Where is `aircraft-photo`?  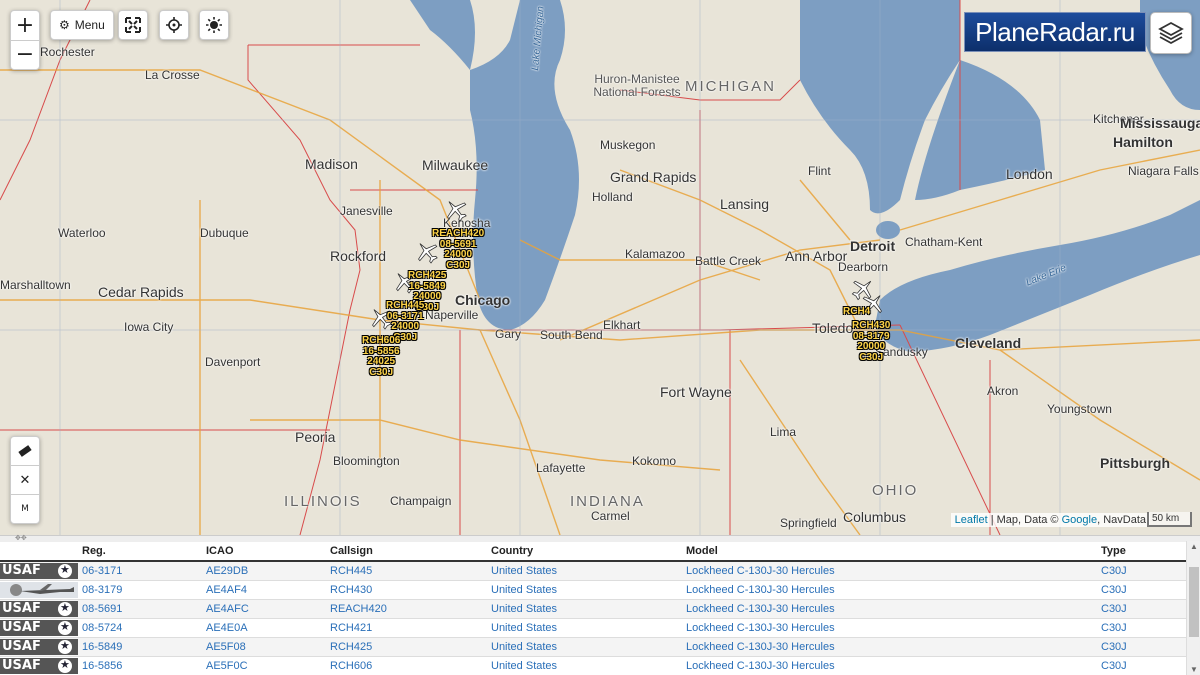 aircraft-photo is located at coordinates (39, 590).